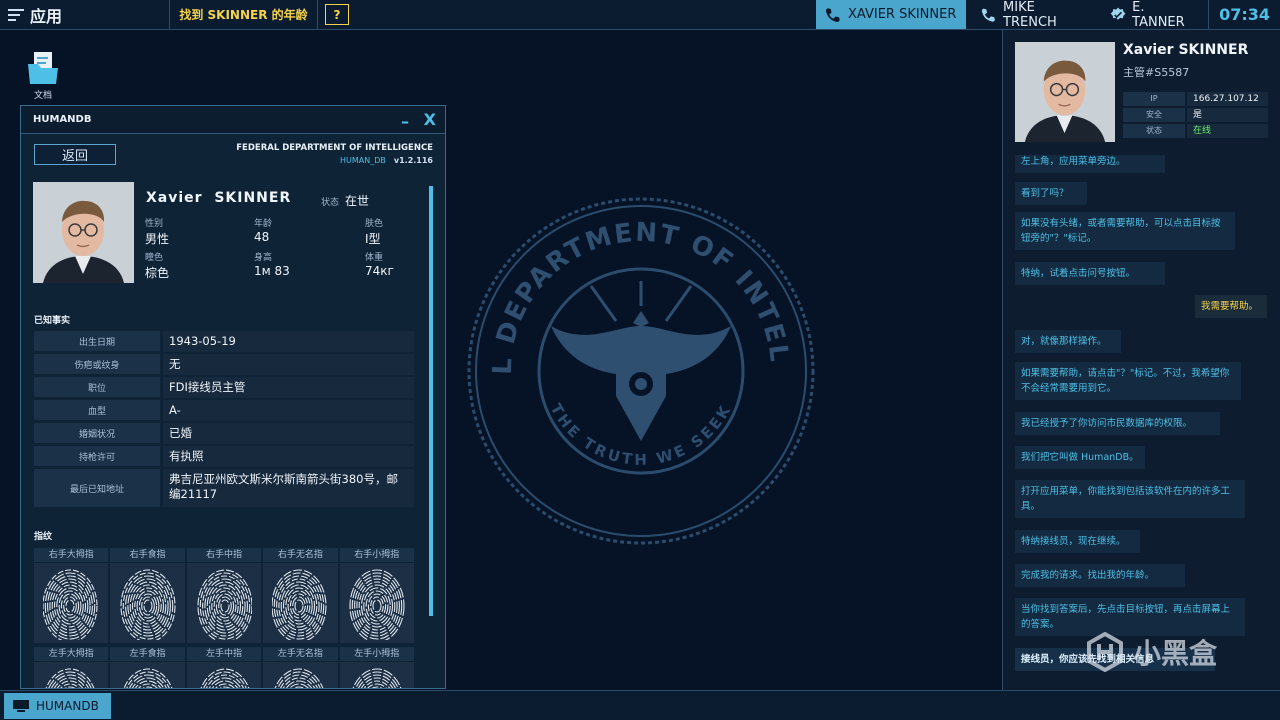 The image size is (1280, 720). I want to click on app-menu-label: 应用, so click(46, 16).